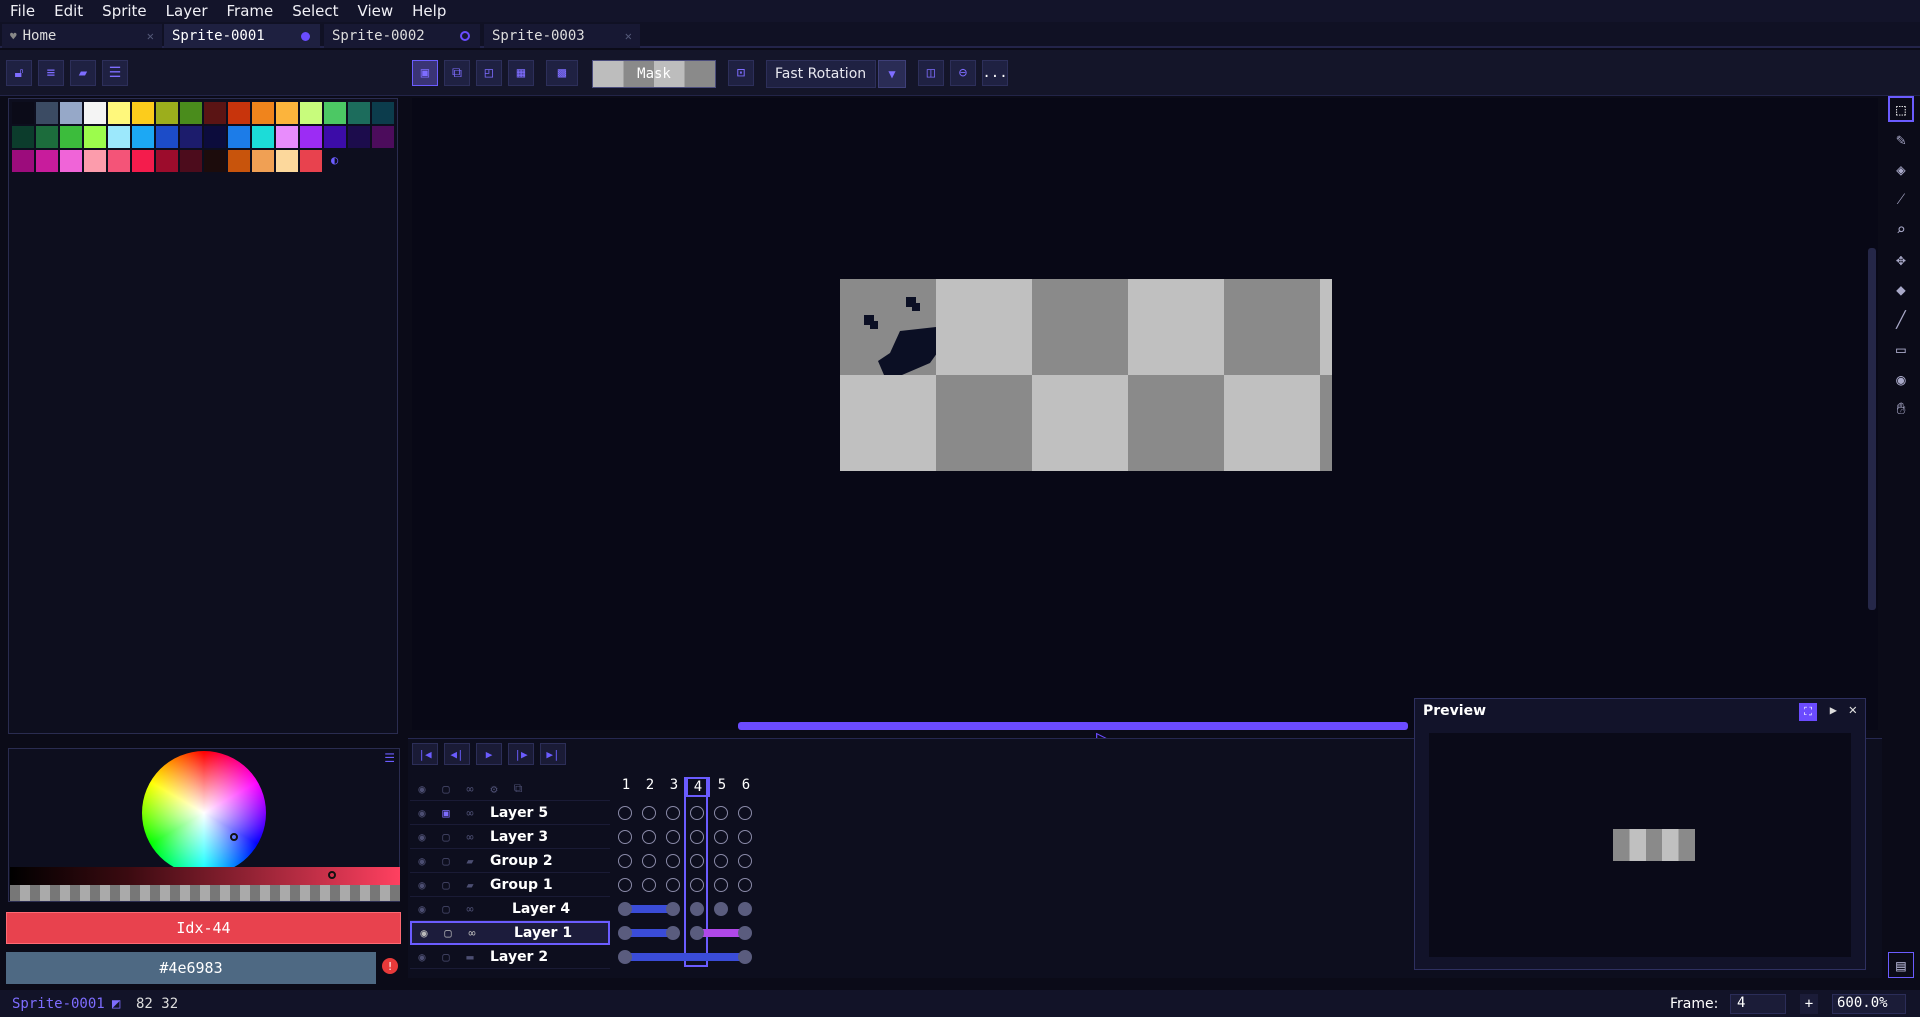  I want to click on rectangle-icon: ▭, so click(1901, 349).